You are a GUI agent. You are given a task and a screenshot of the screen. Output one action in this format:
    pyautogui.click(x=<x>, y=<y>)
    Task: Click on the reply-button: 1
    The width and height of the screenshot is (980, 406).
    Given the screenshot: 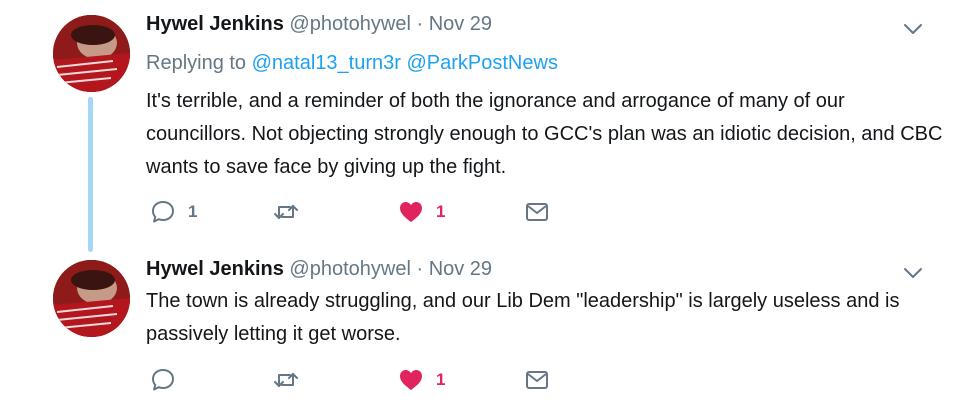 What is the action you would take?
    pyautogui.click(x=173, y=212)
    